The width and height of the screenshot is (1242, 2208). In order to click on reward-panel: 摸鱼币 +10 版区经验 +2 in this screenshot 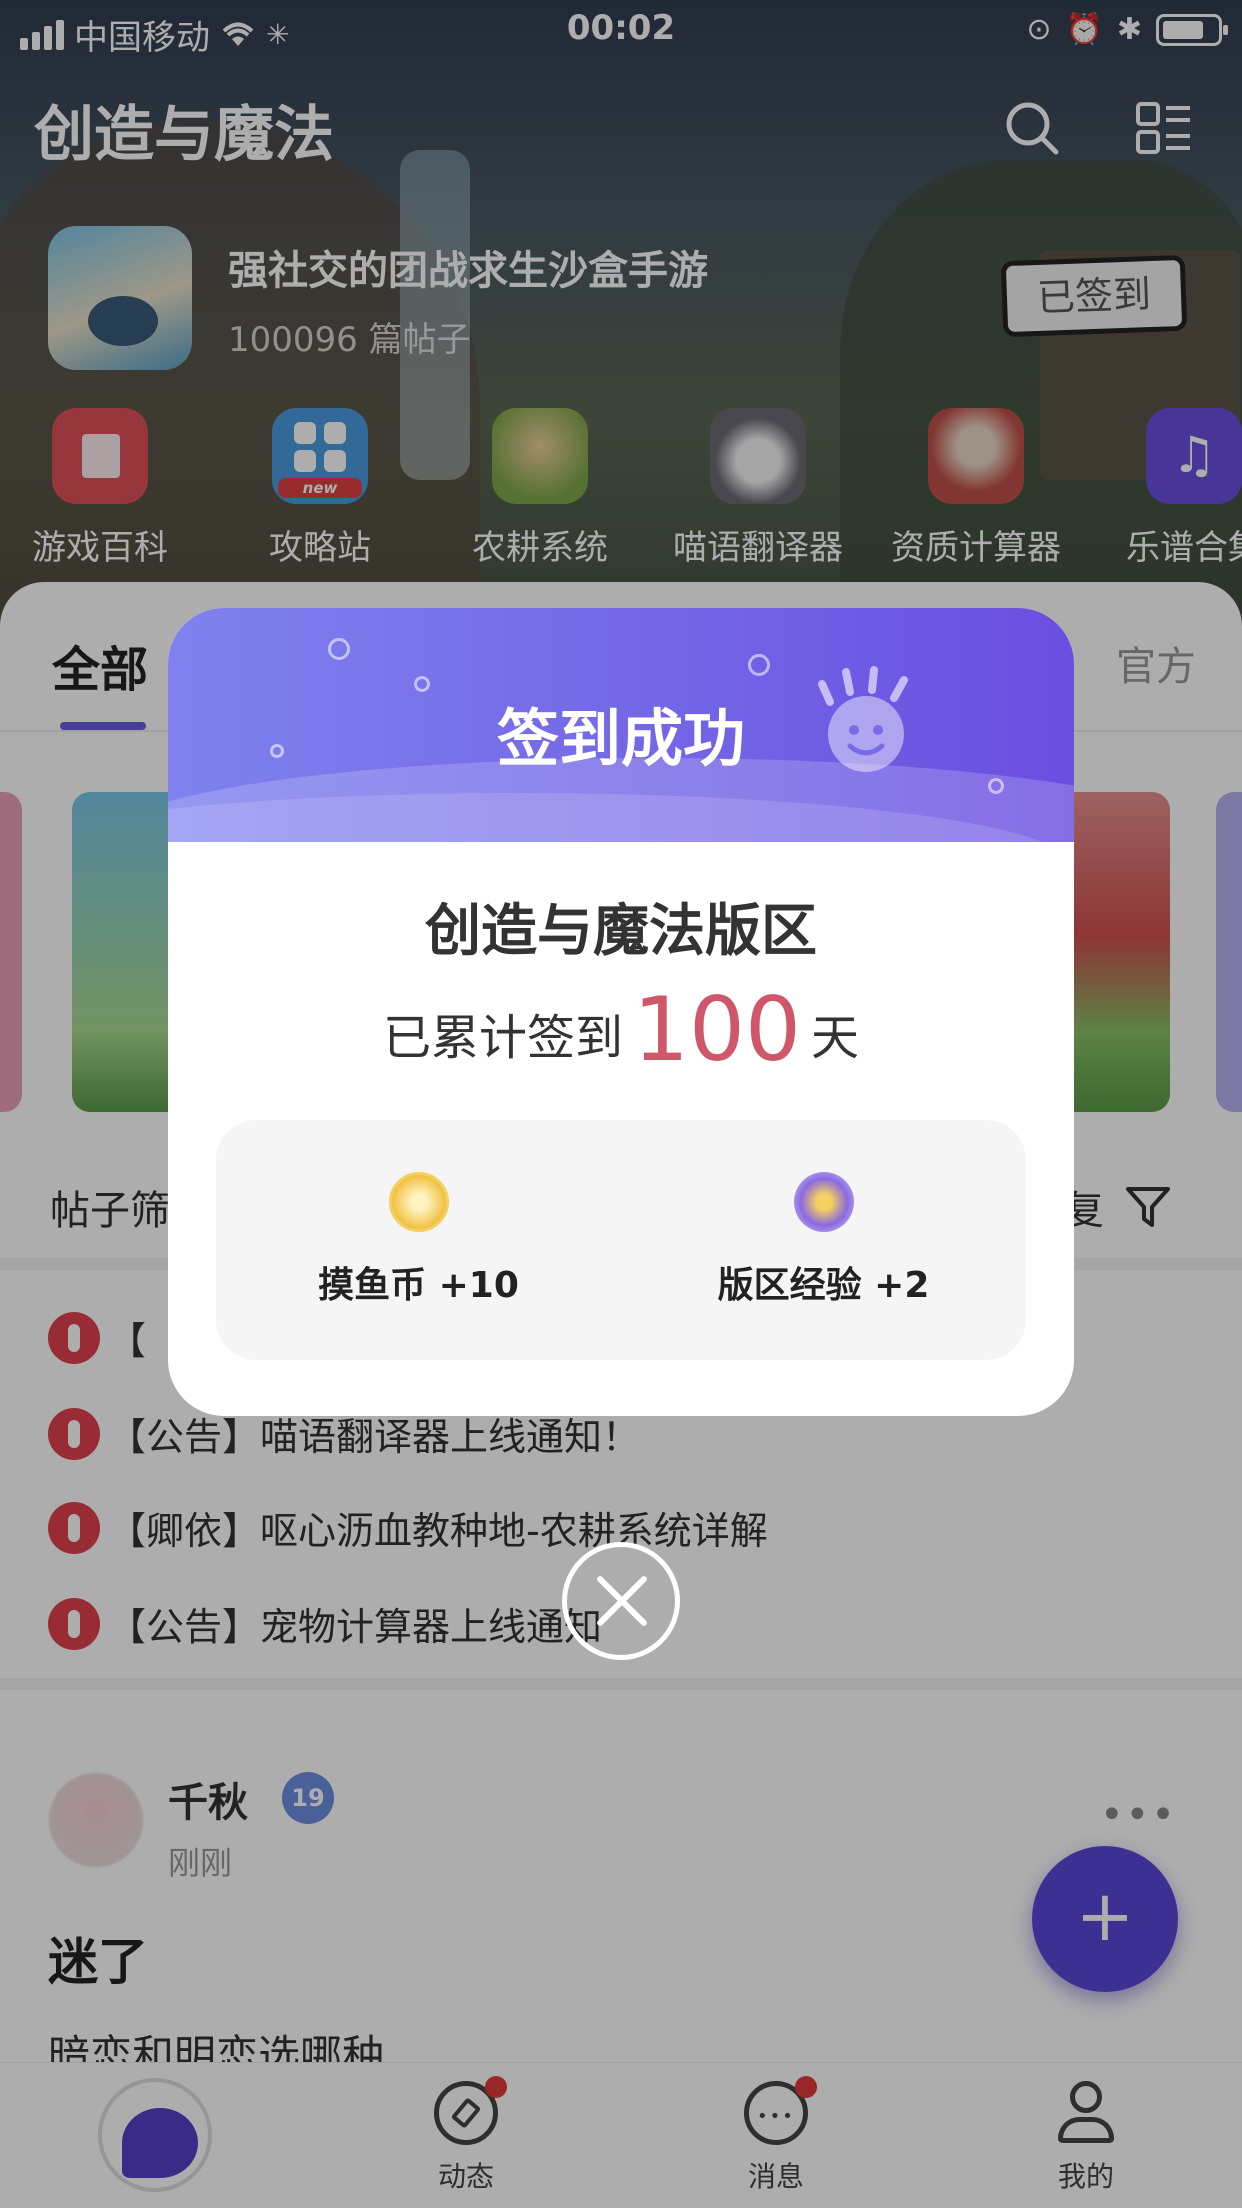, I will do `click(621, 1240)`.